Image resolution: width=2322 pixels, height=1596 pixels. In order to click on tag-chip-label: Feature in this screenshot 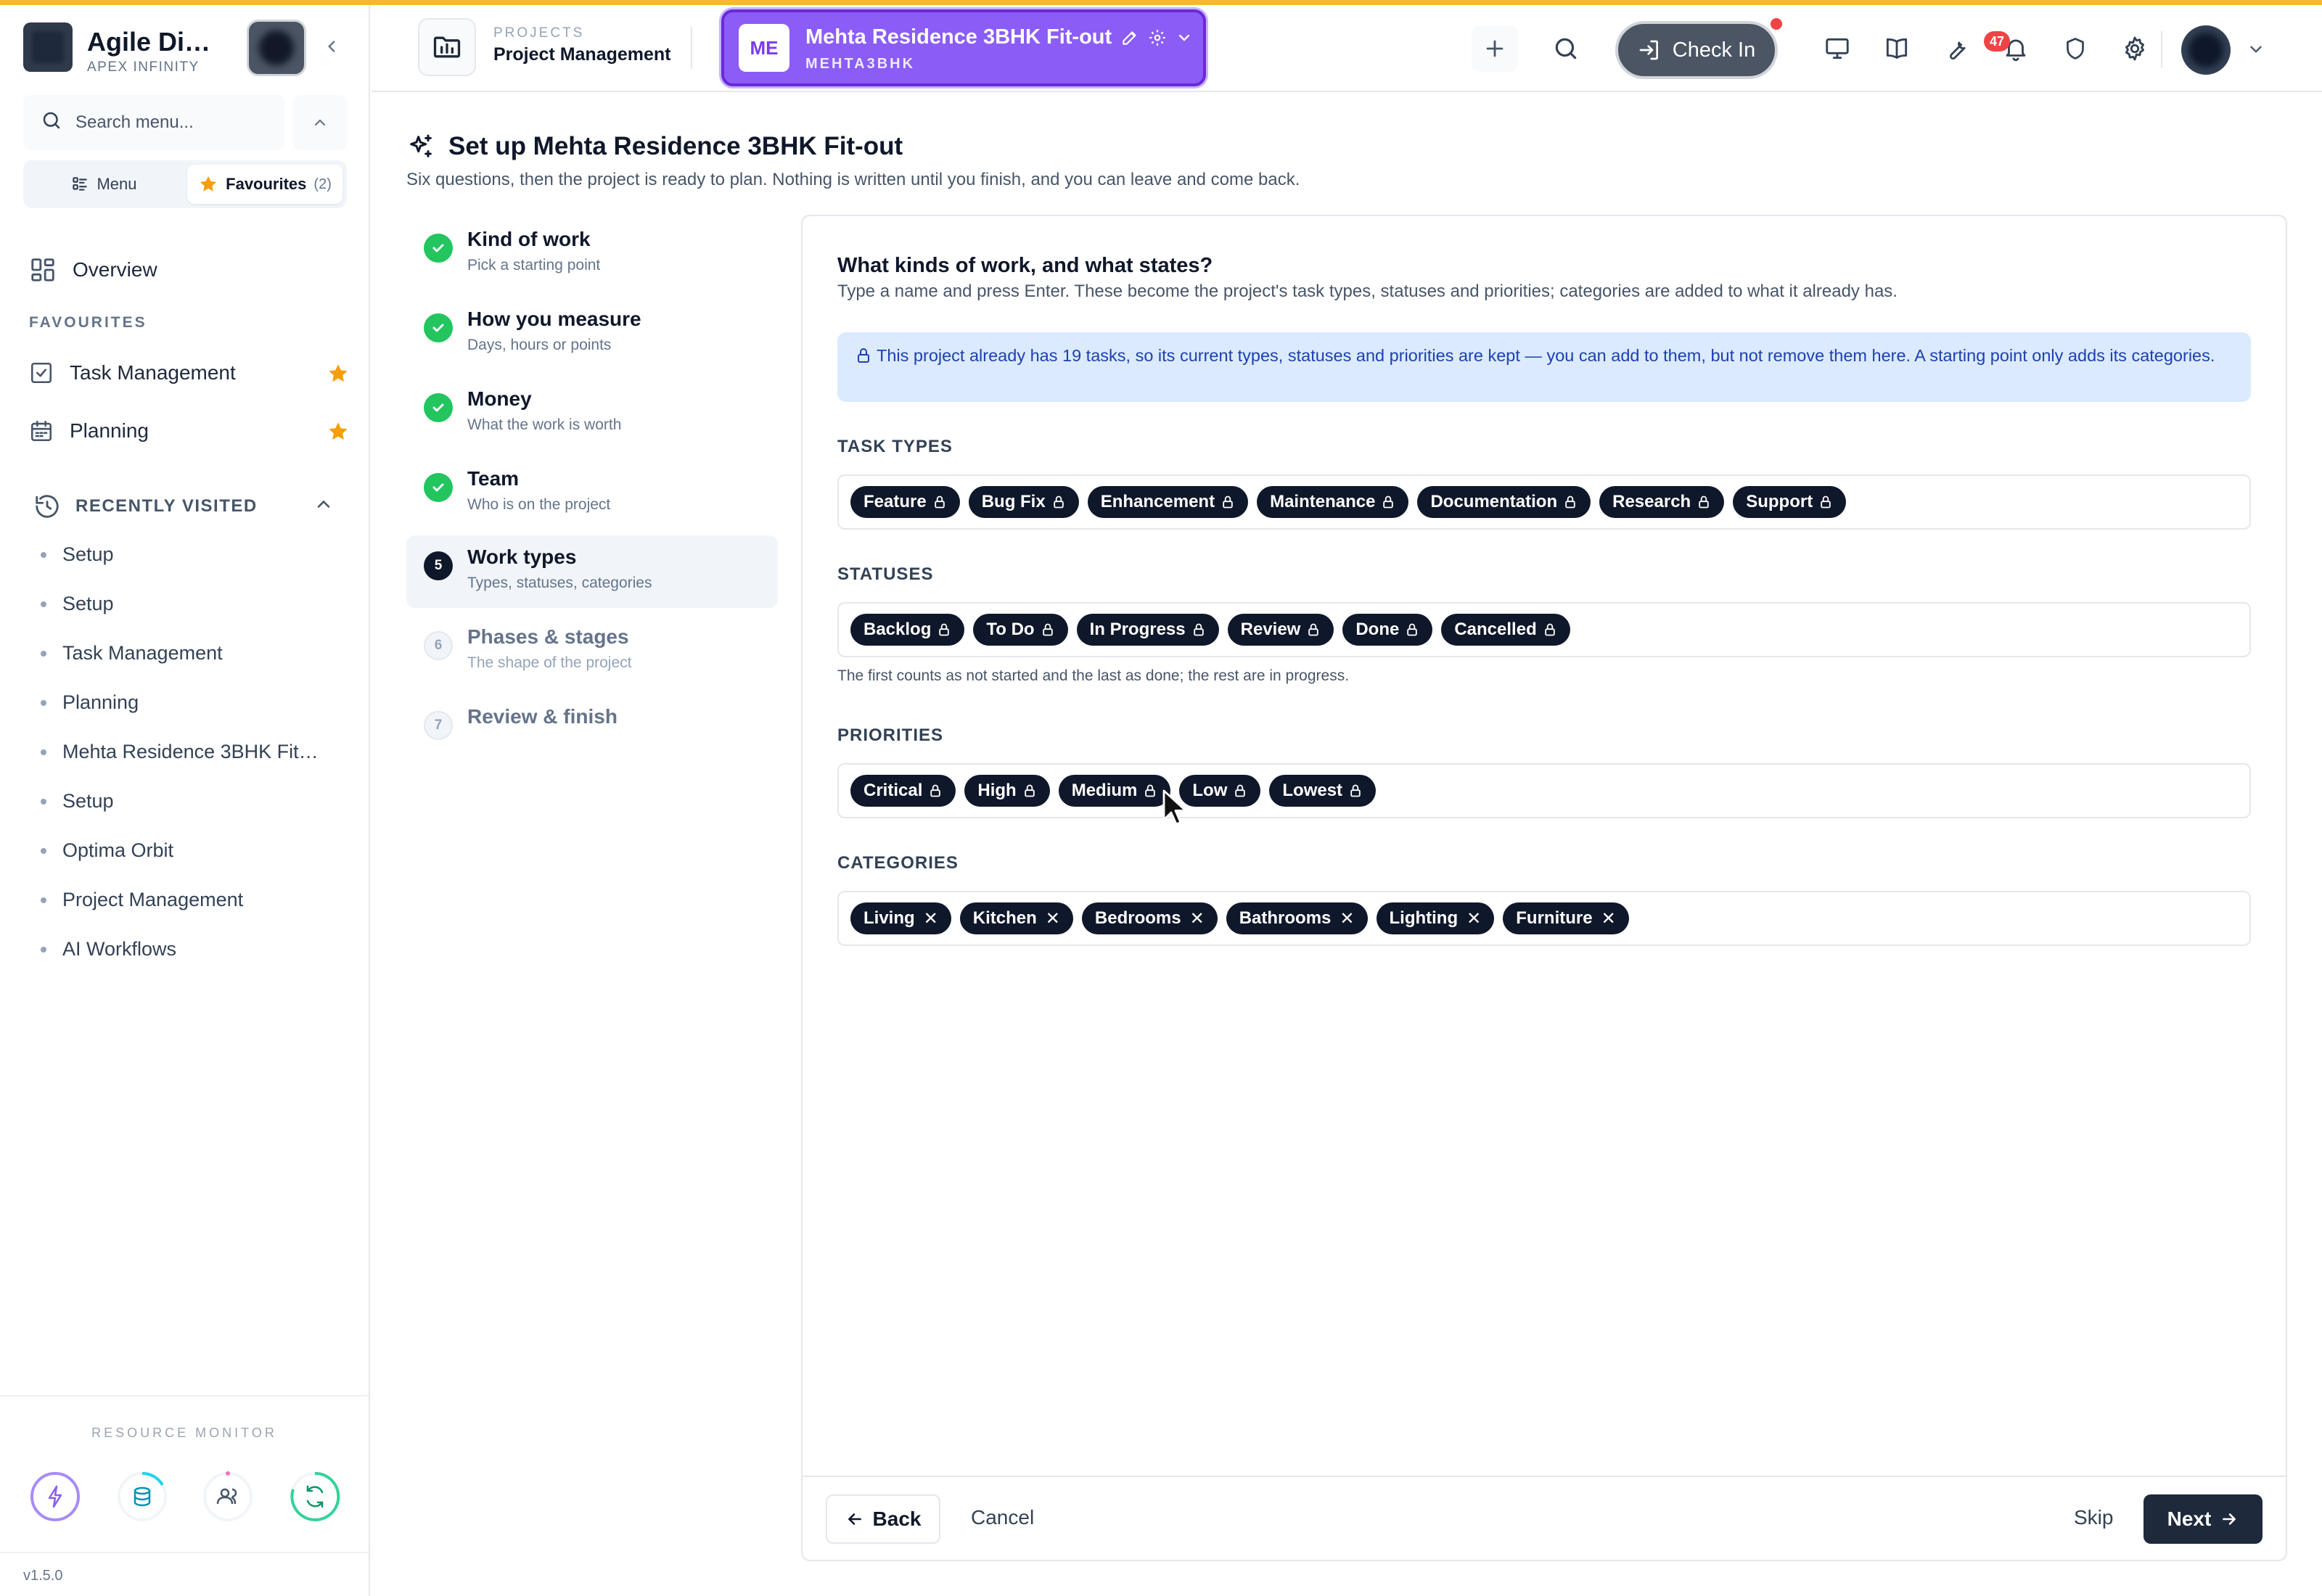, I will do `click(895, 501)`.